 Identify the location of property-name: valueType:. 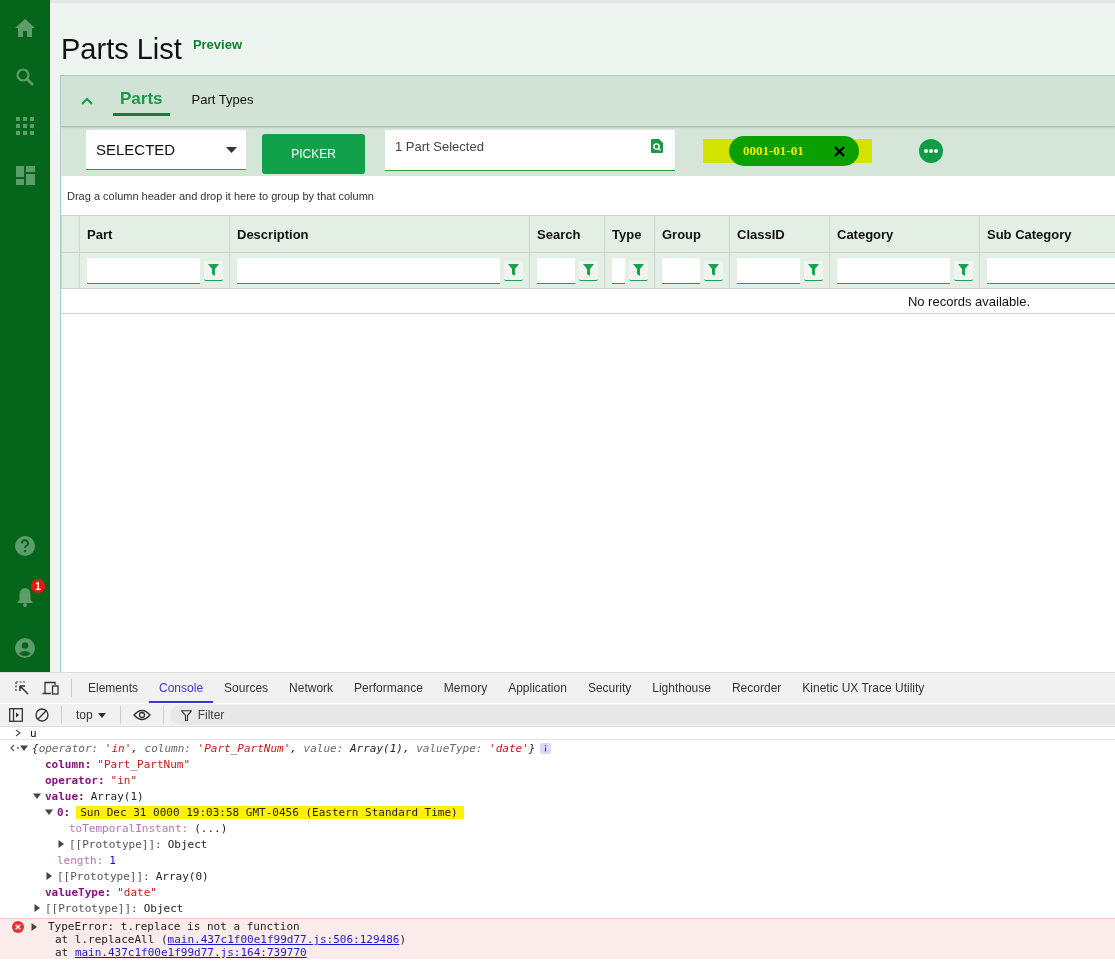
(78, 892).